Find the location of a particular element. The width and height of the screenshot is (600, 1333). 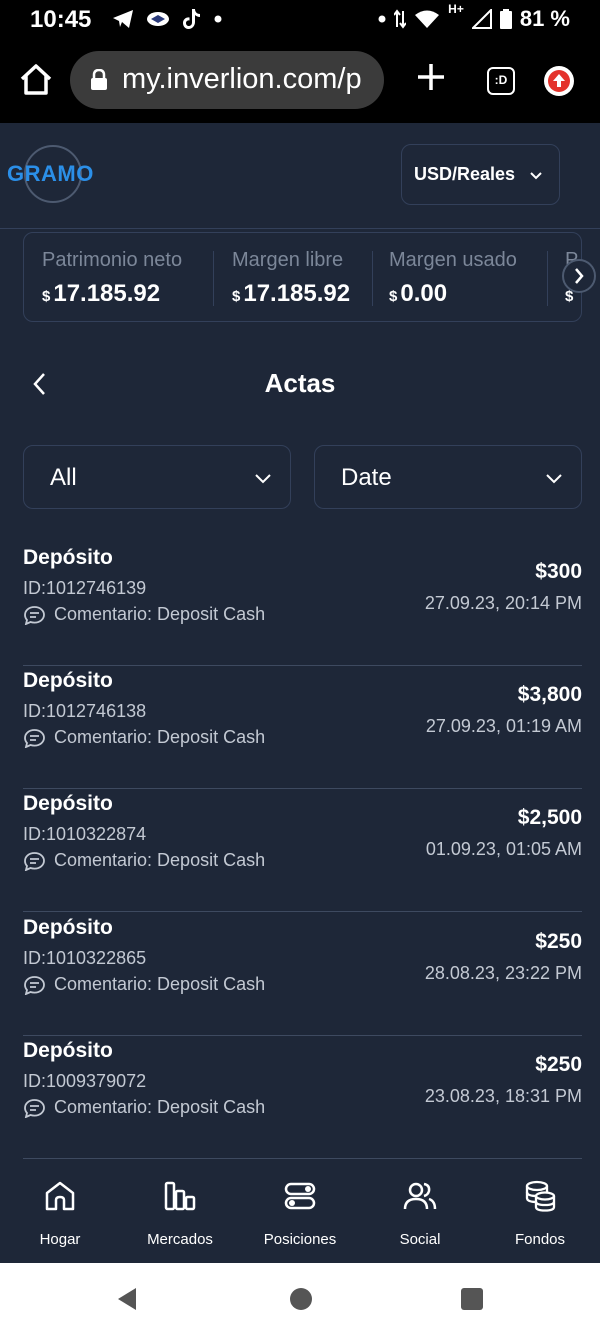

browser-toolbar: my.inverlion.com/p :D is located at coordinates (300, 81).